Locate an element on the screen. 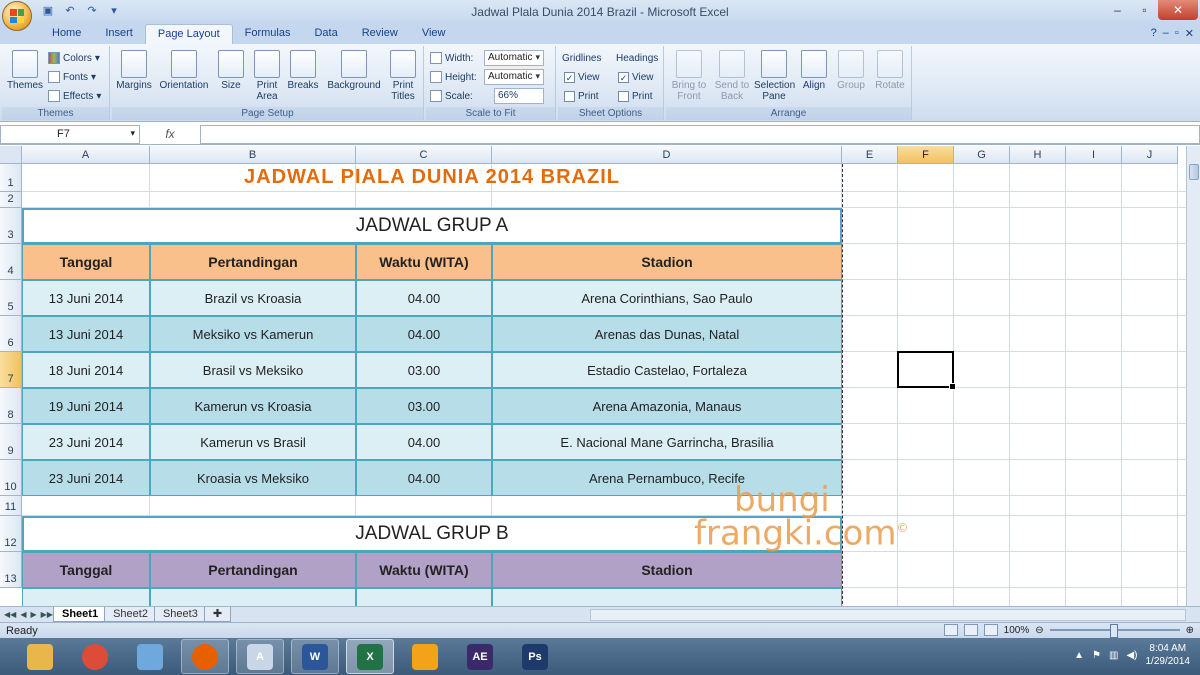 This screenshot has height=675, width=1200. table-cell: Estadio Castelao, Fortaleza is located at coordinates (667, 370).